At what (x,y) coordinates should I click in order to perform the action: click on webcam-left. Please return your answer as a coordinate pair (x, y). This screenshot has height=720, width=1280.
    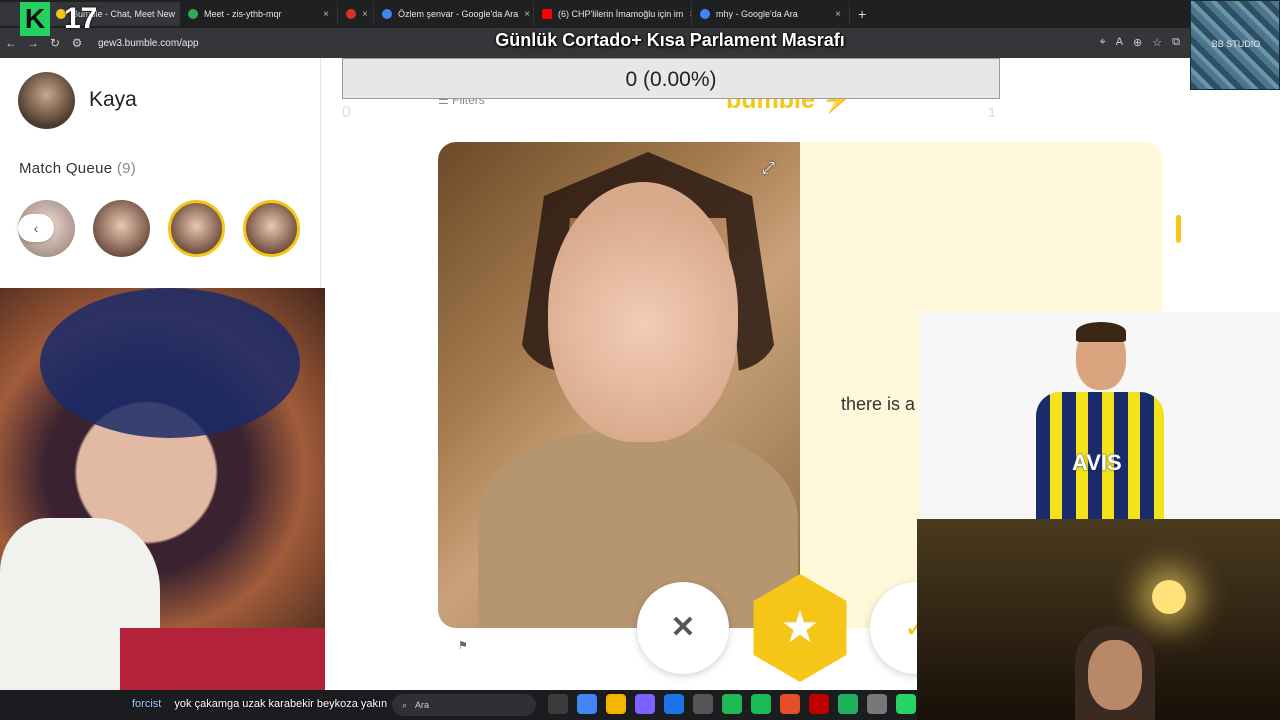
    Looking at the image, I should click on (162, 493).